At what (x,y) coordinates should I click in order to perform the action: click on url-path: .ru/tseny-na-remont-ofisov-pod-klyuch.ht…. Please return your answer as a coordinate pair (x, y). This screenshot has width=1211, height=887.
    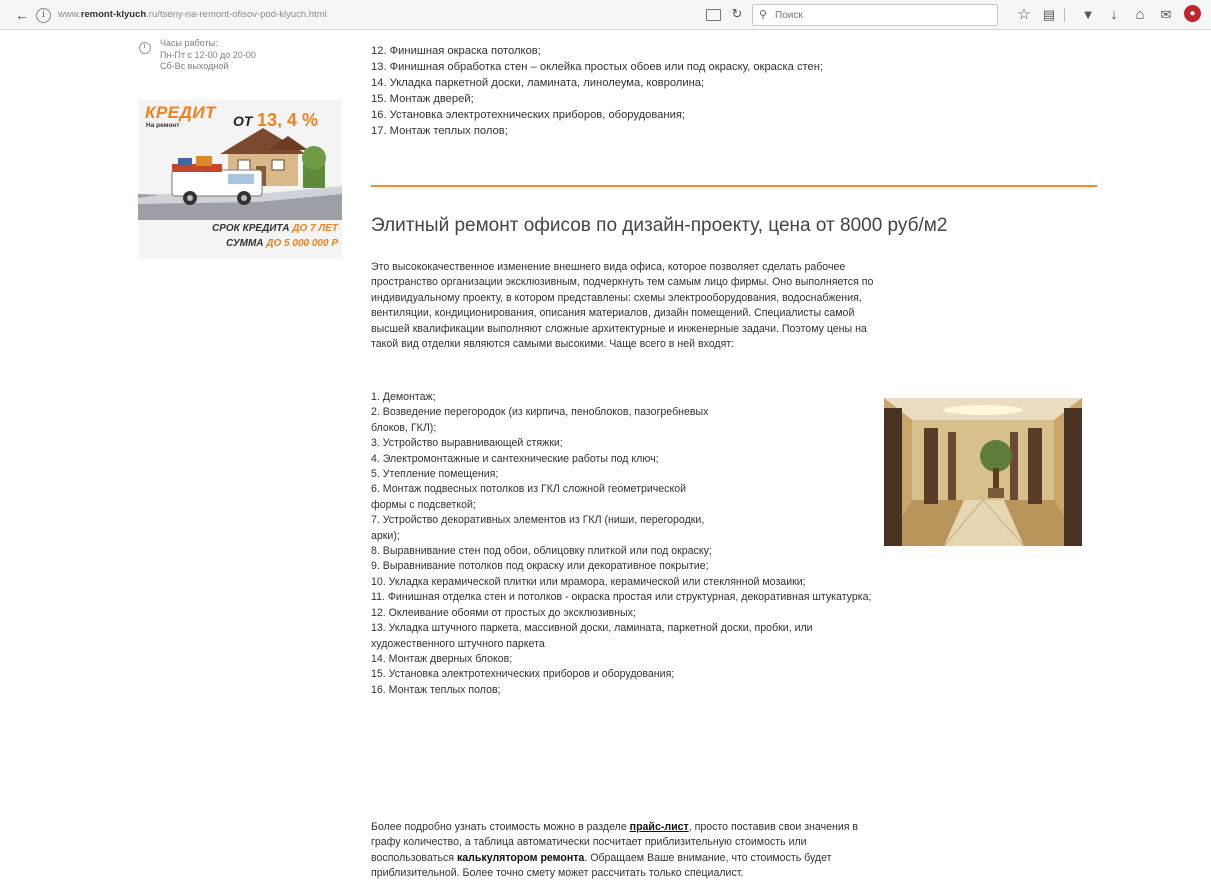
    Looking at the image, I should click on (236, 14).